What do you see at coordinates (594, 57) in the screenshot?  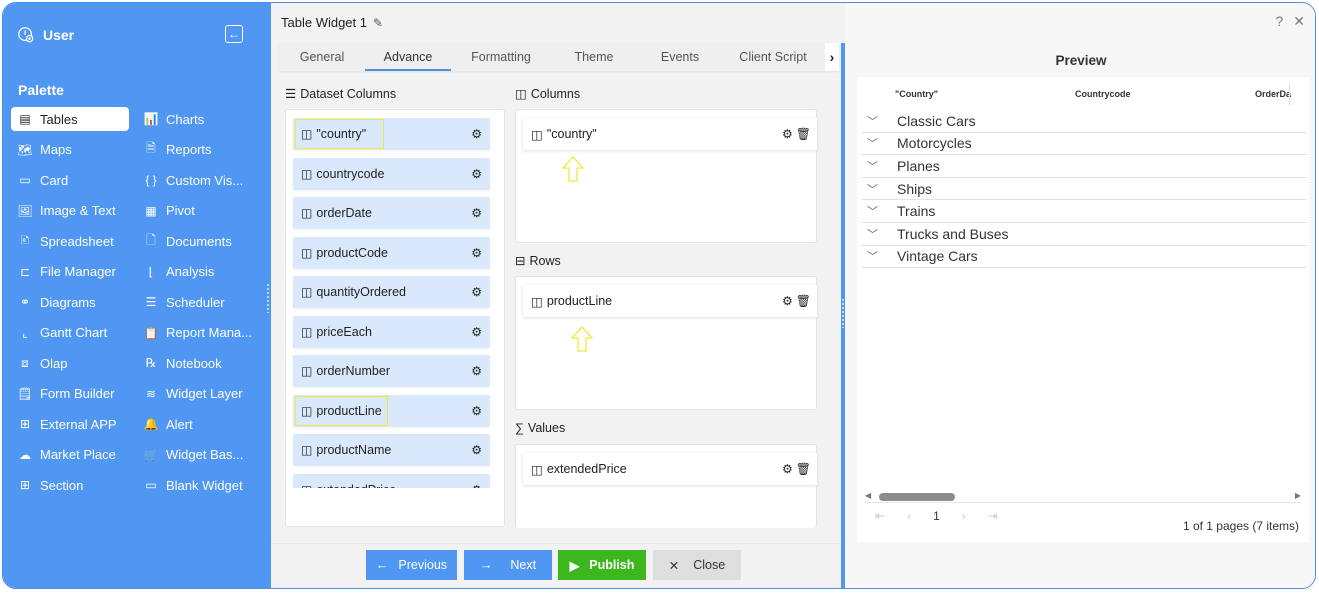 I see `tab-theme: Theme` at bounding box center [594, 57].